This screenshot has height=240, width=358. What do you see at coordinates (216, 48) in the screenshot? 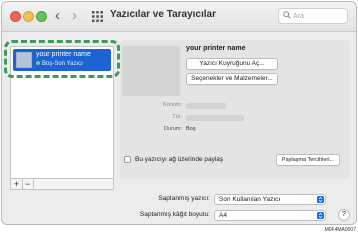
I see `detail-printer-name: your printer name` at bounding box center [216, 48].